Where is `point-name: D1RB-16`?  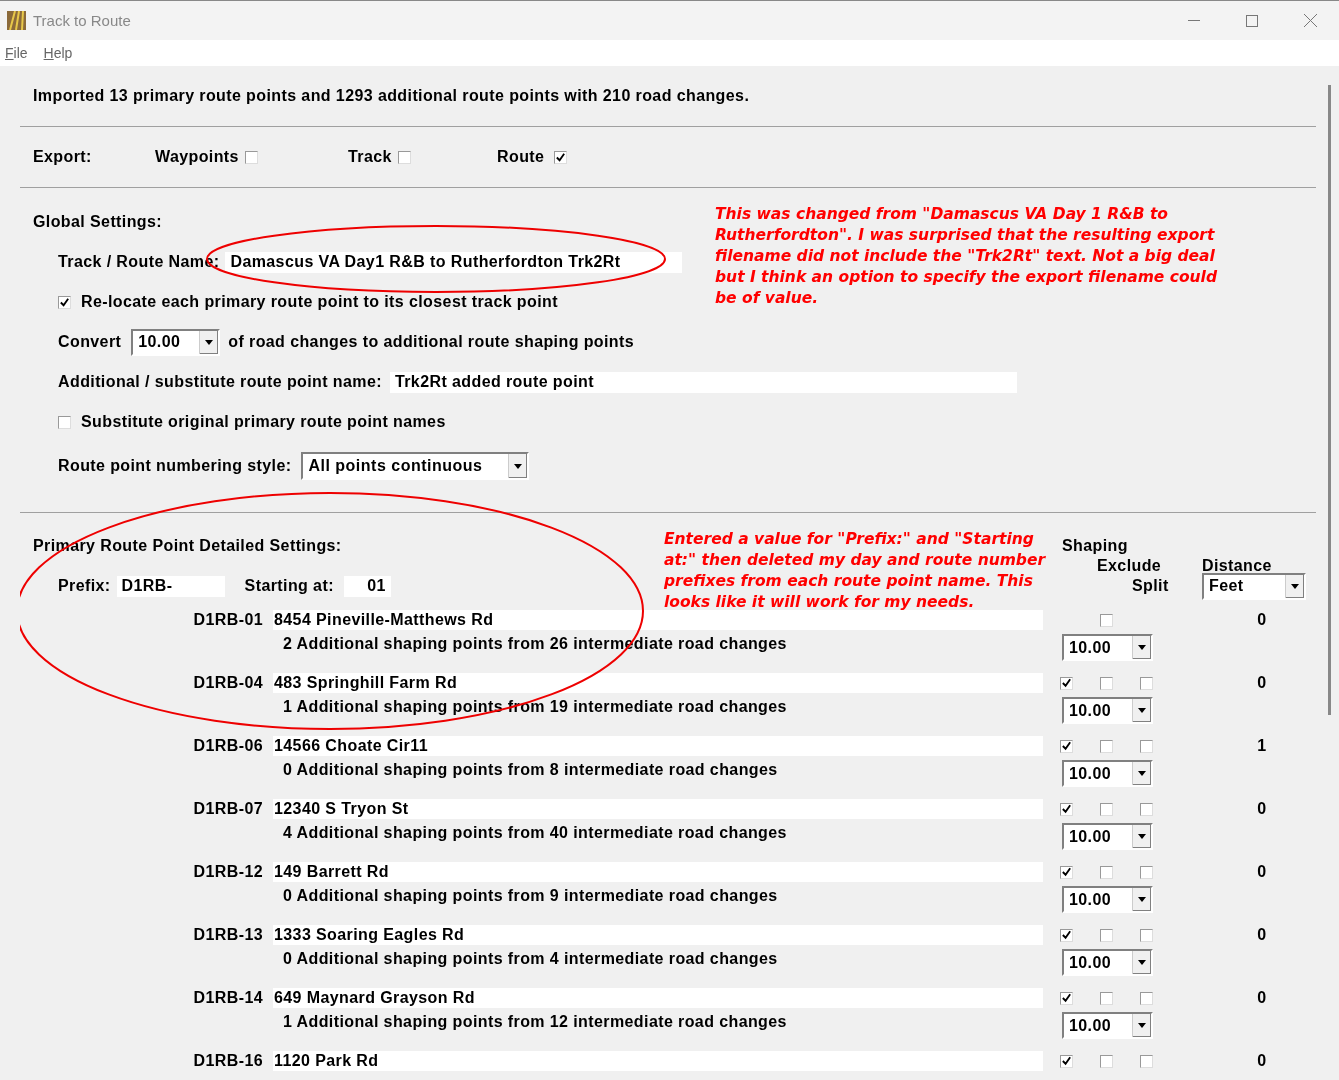
point-name: D1RB-16 is located at coordinates (228, 1061).